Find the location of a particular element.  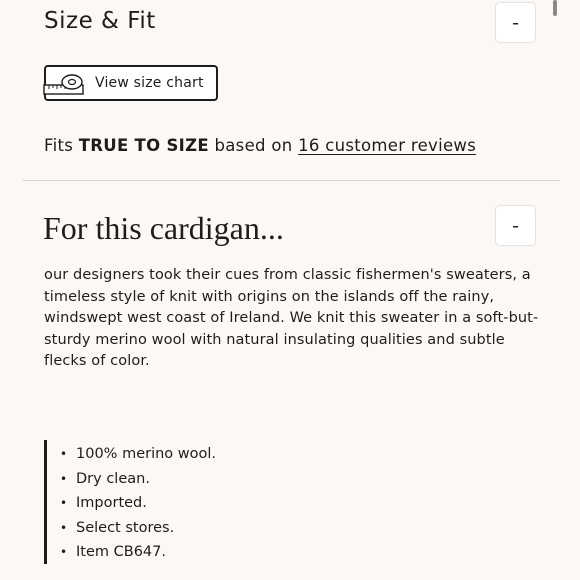

feature-text: Imported. is located at coordinates (111, 503).